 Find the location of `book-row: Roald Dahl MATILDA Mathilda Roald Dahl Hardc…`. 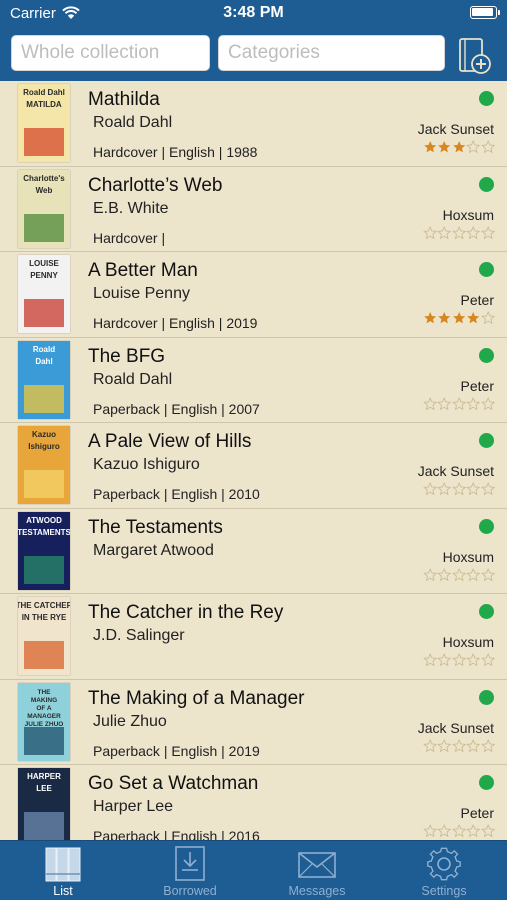

book-row: Roald Dahl MATILDA Mathilda Roald Dahl Hardc… is located at coordinates (253, 124).